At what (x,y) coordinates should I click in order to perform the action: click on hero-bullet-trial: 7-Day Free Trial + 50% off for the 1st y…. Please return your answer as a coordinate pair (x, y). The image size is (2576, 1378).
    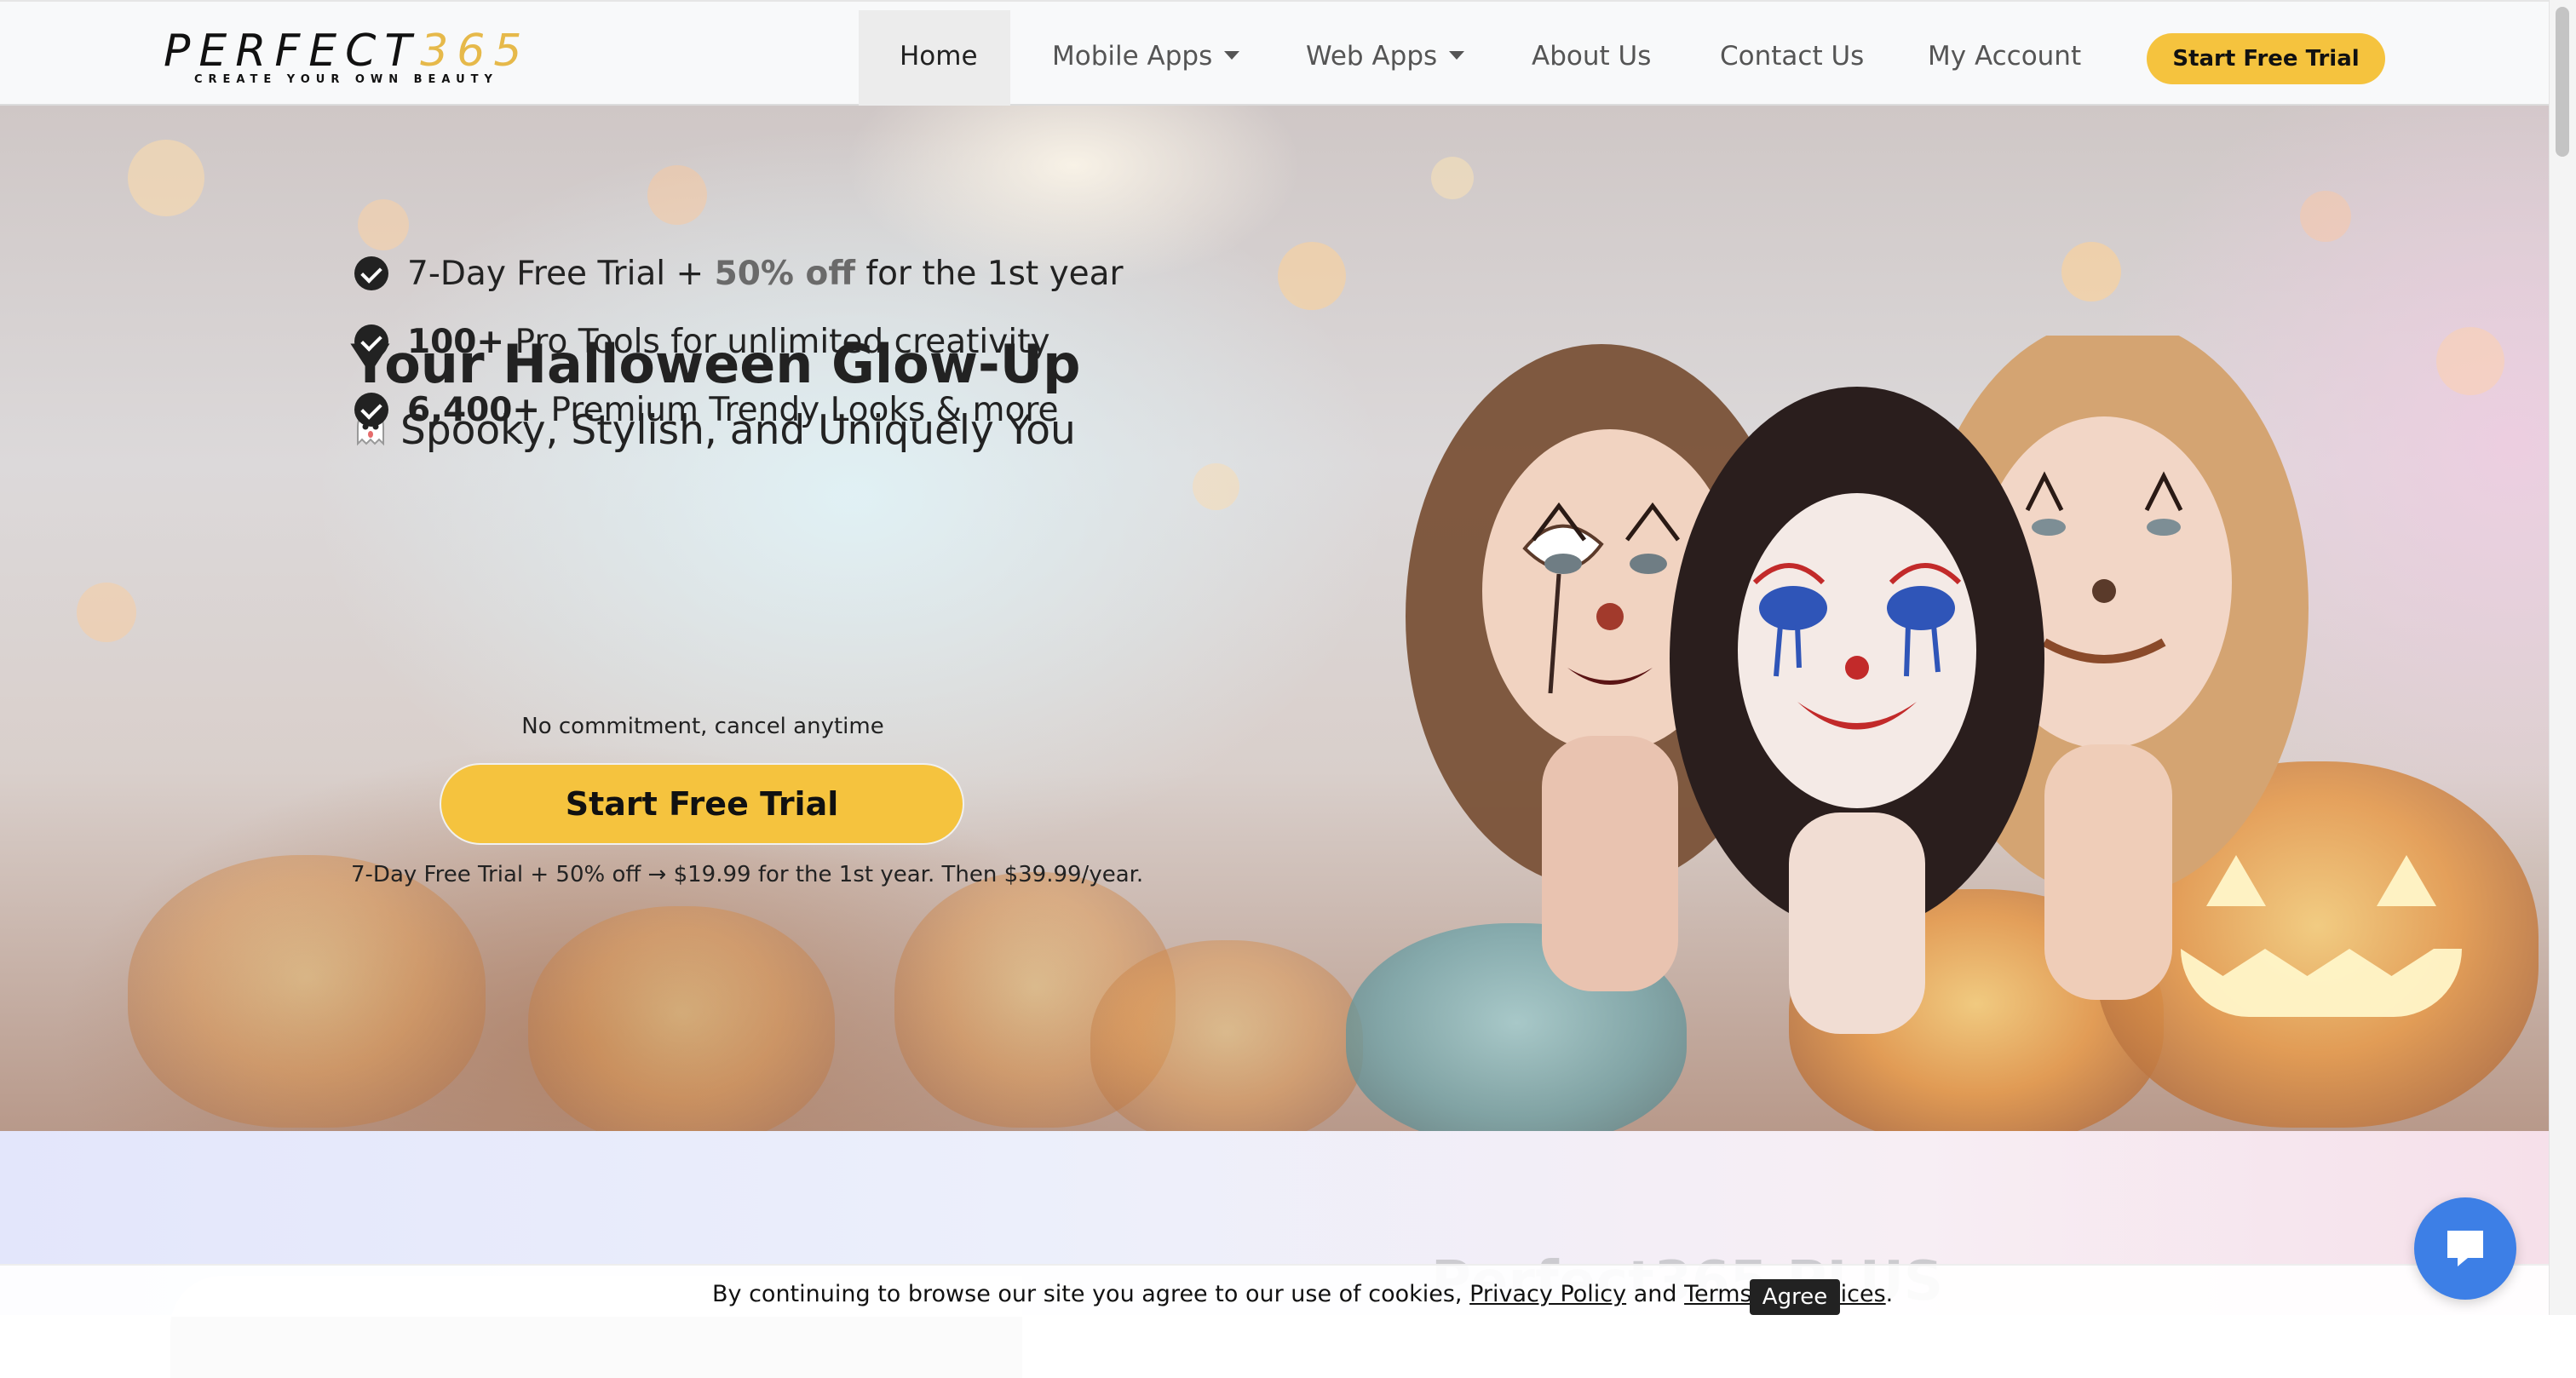
    Looking at the image, I should click on (739, 274).